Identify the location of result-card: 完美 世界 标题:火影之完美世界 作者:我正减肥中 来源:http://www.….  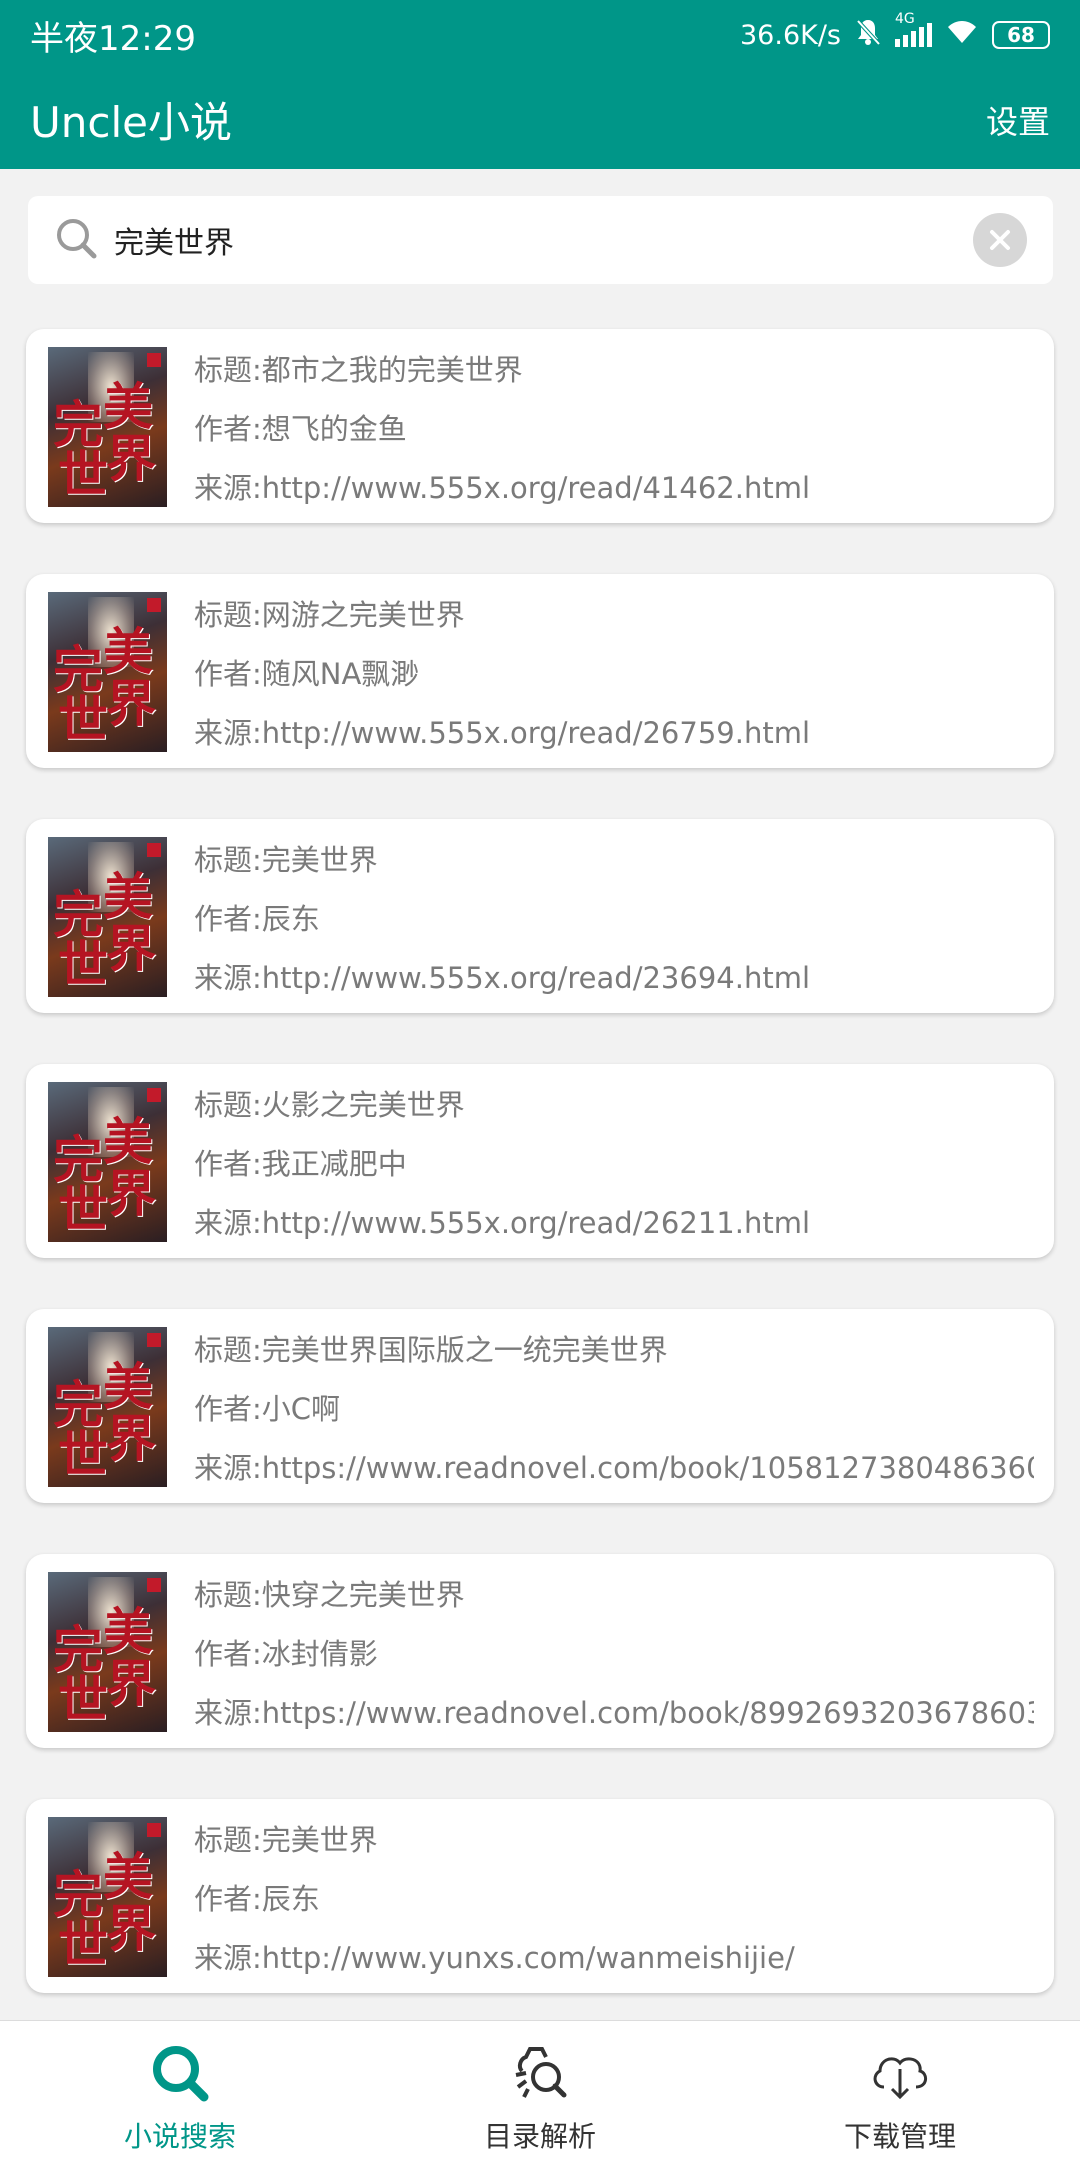
(540, 1161).